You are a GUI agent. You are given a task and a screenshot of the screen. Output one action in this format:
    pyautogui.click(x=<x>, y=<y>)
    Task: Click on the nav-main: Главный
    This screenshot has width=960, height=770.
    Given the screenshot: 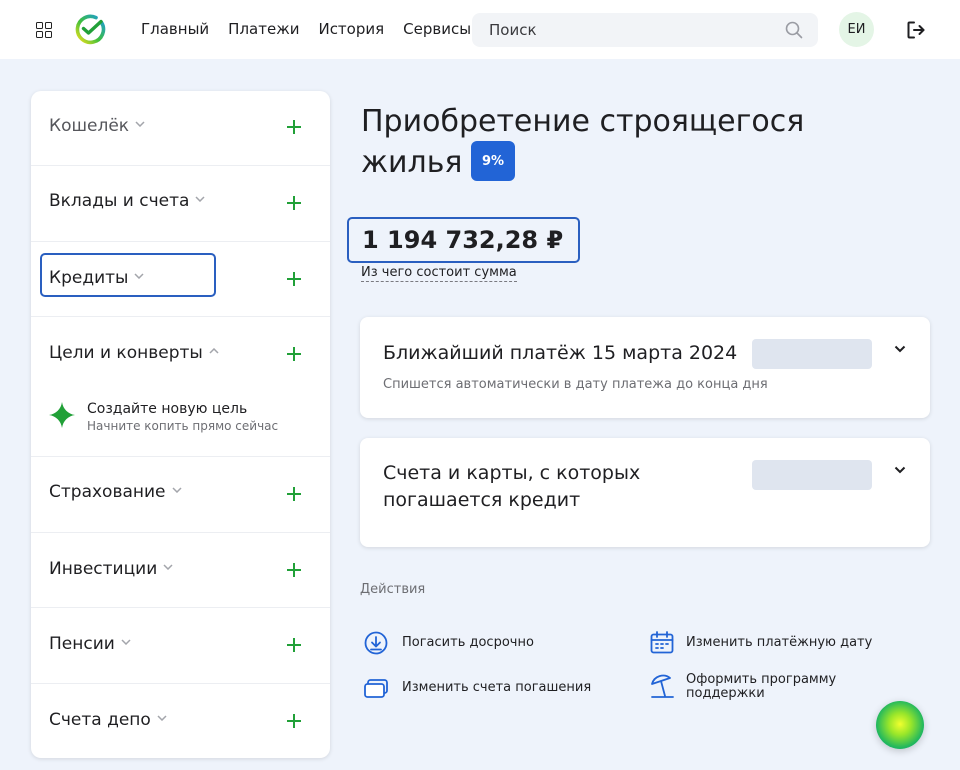 What is the action you would take?
    pyautogui.click(x=175, y=29)
    